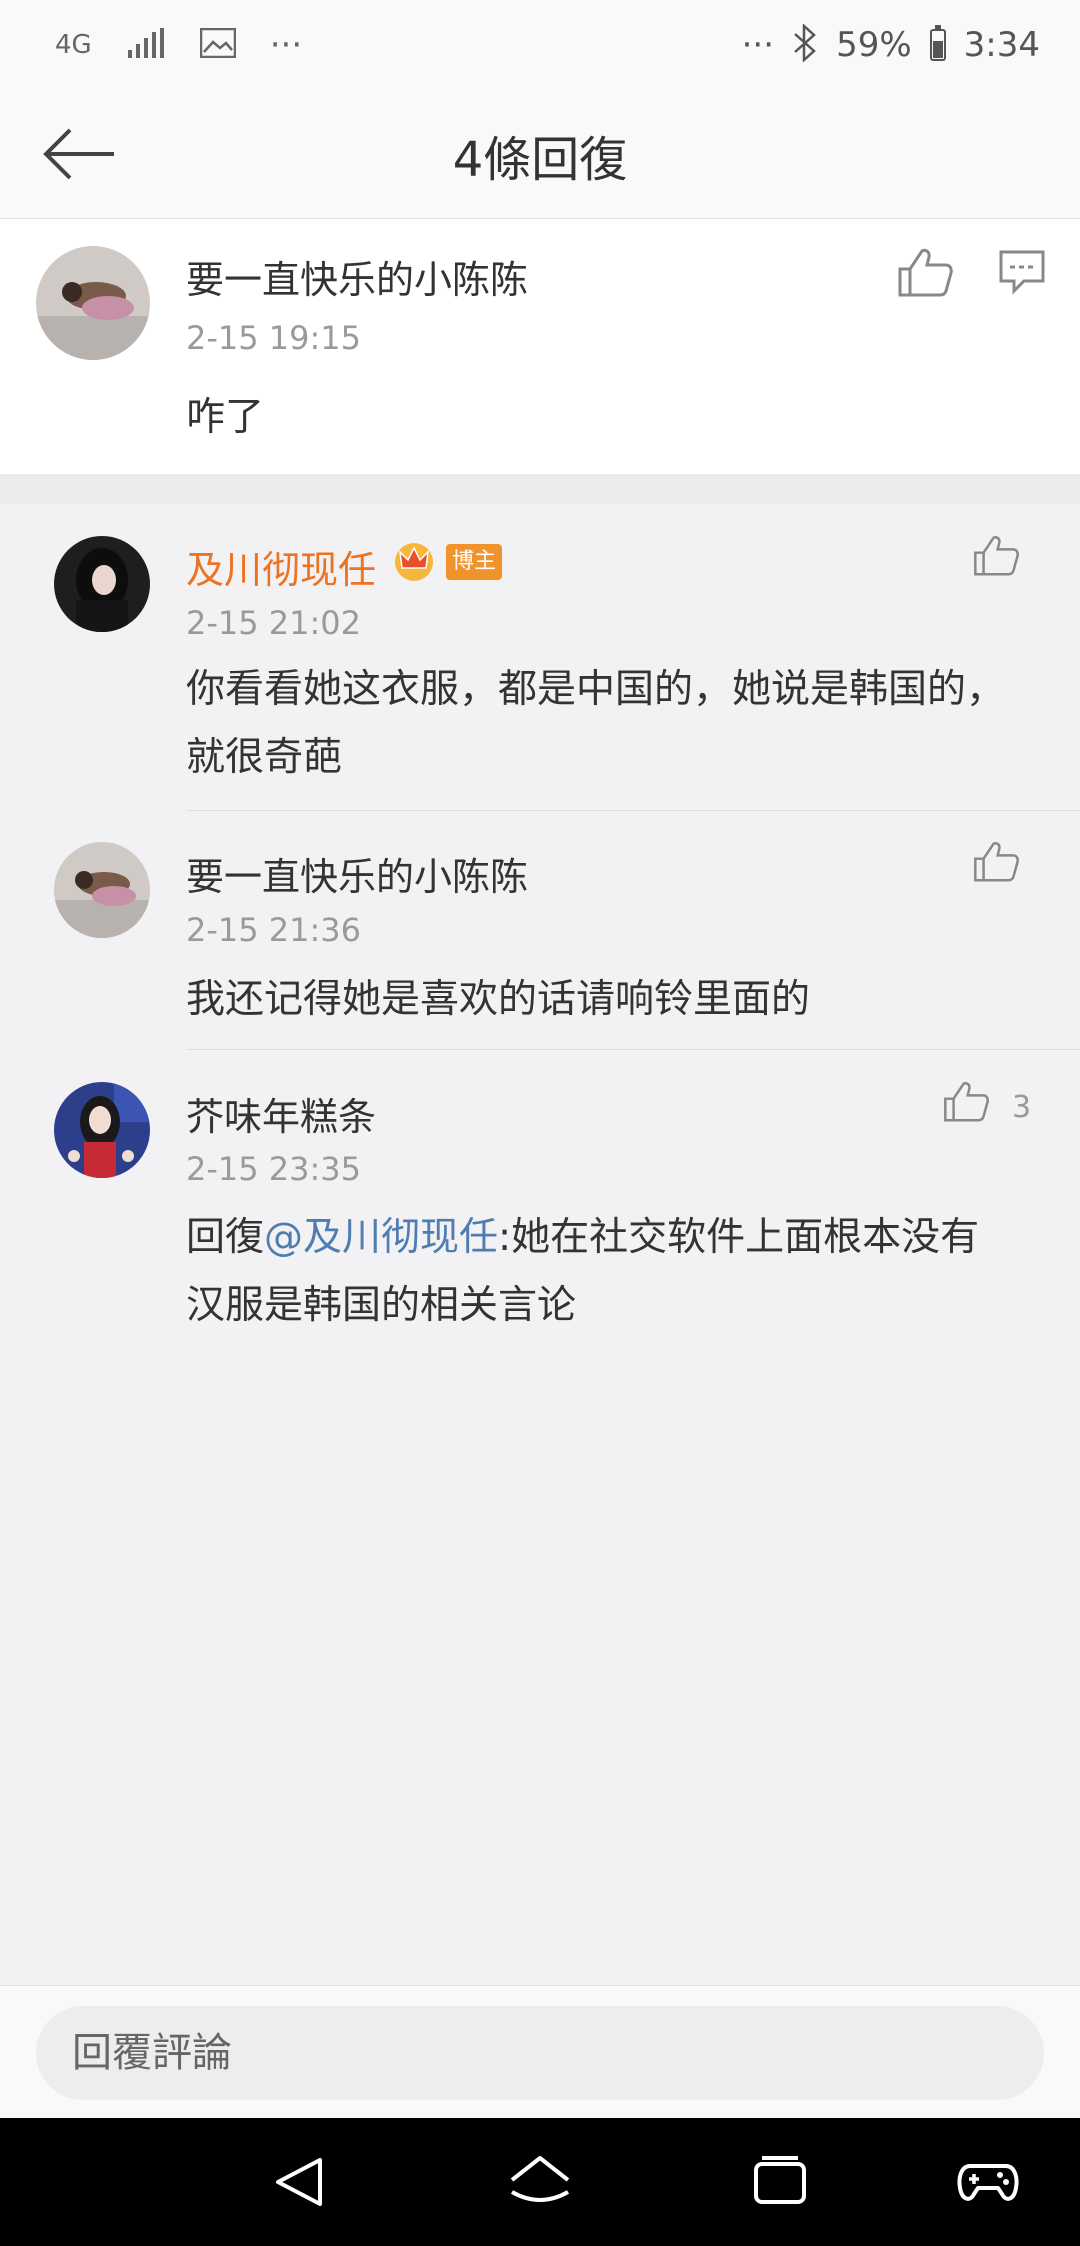  Describe the element at coordinates (540, 489) in the screenshot. I see `section-divider` at that location.